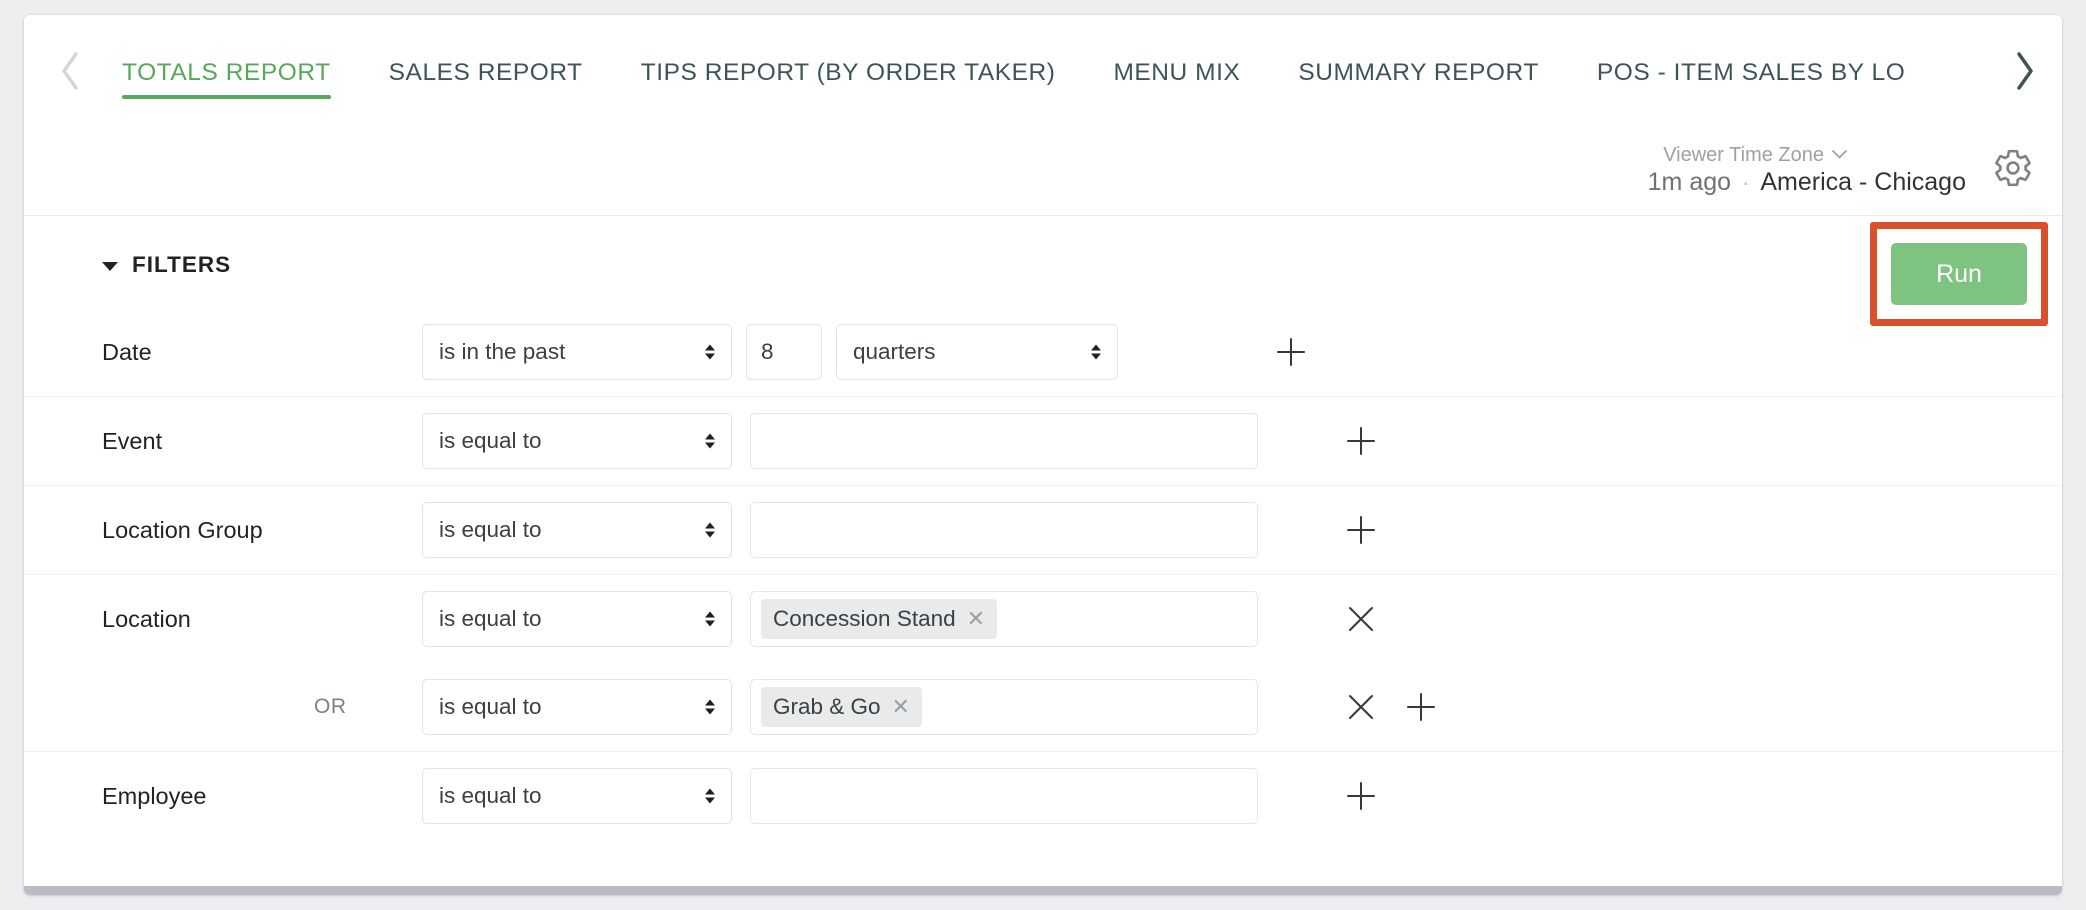 This screenshot has width=2086, height=910. I want to click on event-value-input, so click(1004, 441).